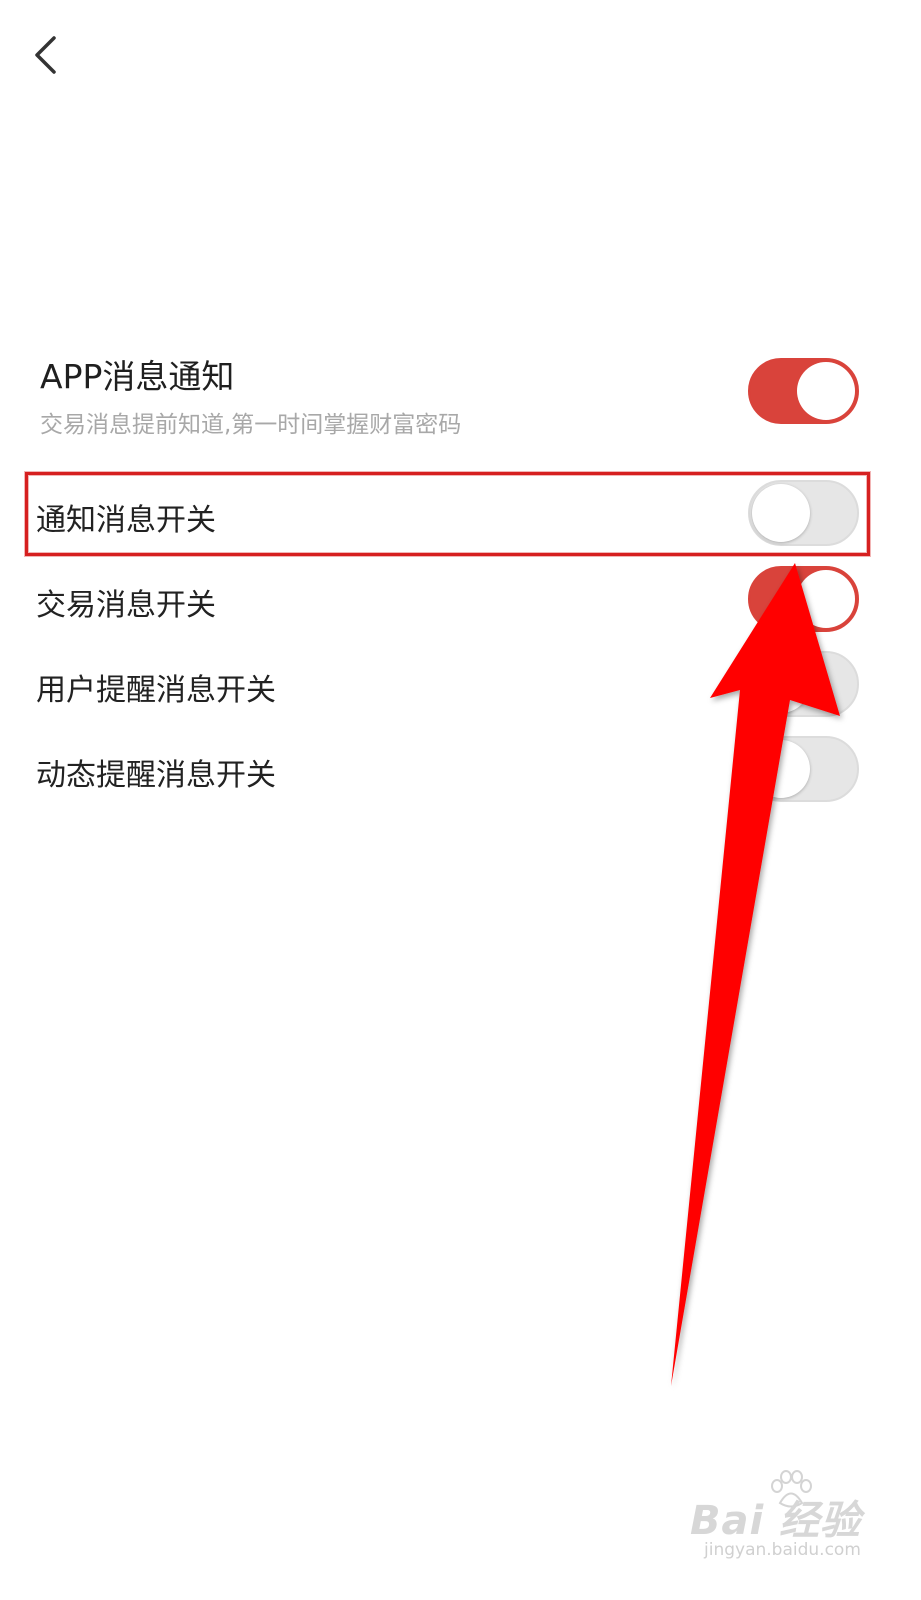 The width and height of the screenshot is (921, 1600). Describe the element at coordinates (782, 1550) in the screenshot. I see `watermark-url: jingyan.baidu.com` at that location.